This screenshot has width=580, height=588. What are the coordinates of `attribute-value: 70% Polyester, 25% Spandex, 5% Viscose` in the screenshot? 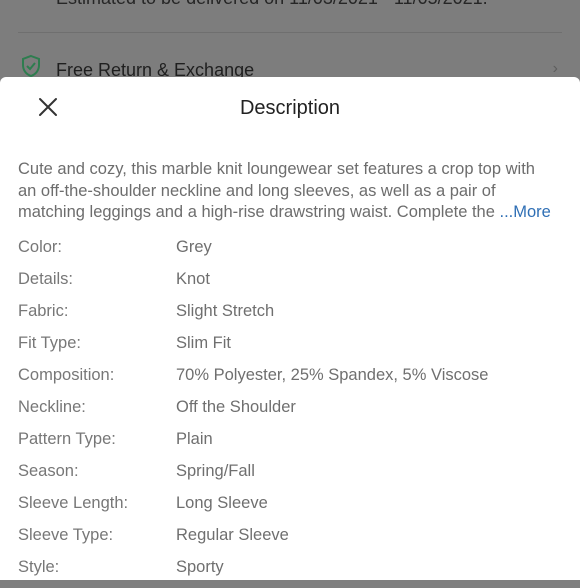 It's located at (332, 375).